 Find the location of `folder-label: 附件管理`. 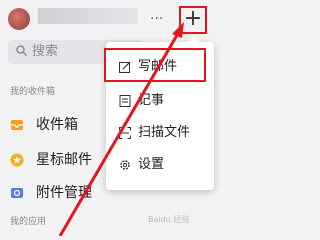

folder-label: 附件管理 is located at coordinates (64, 193).